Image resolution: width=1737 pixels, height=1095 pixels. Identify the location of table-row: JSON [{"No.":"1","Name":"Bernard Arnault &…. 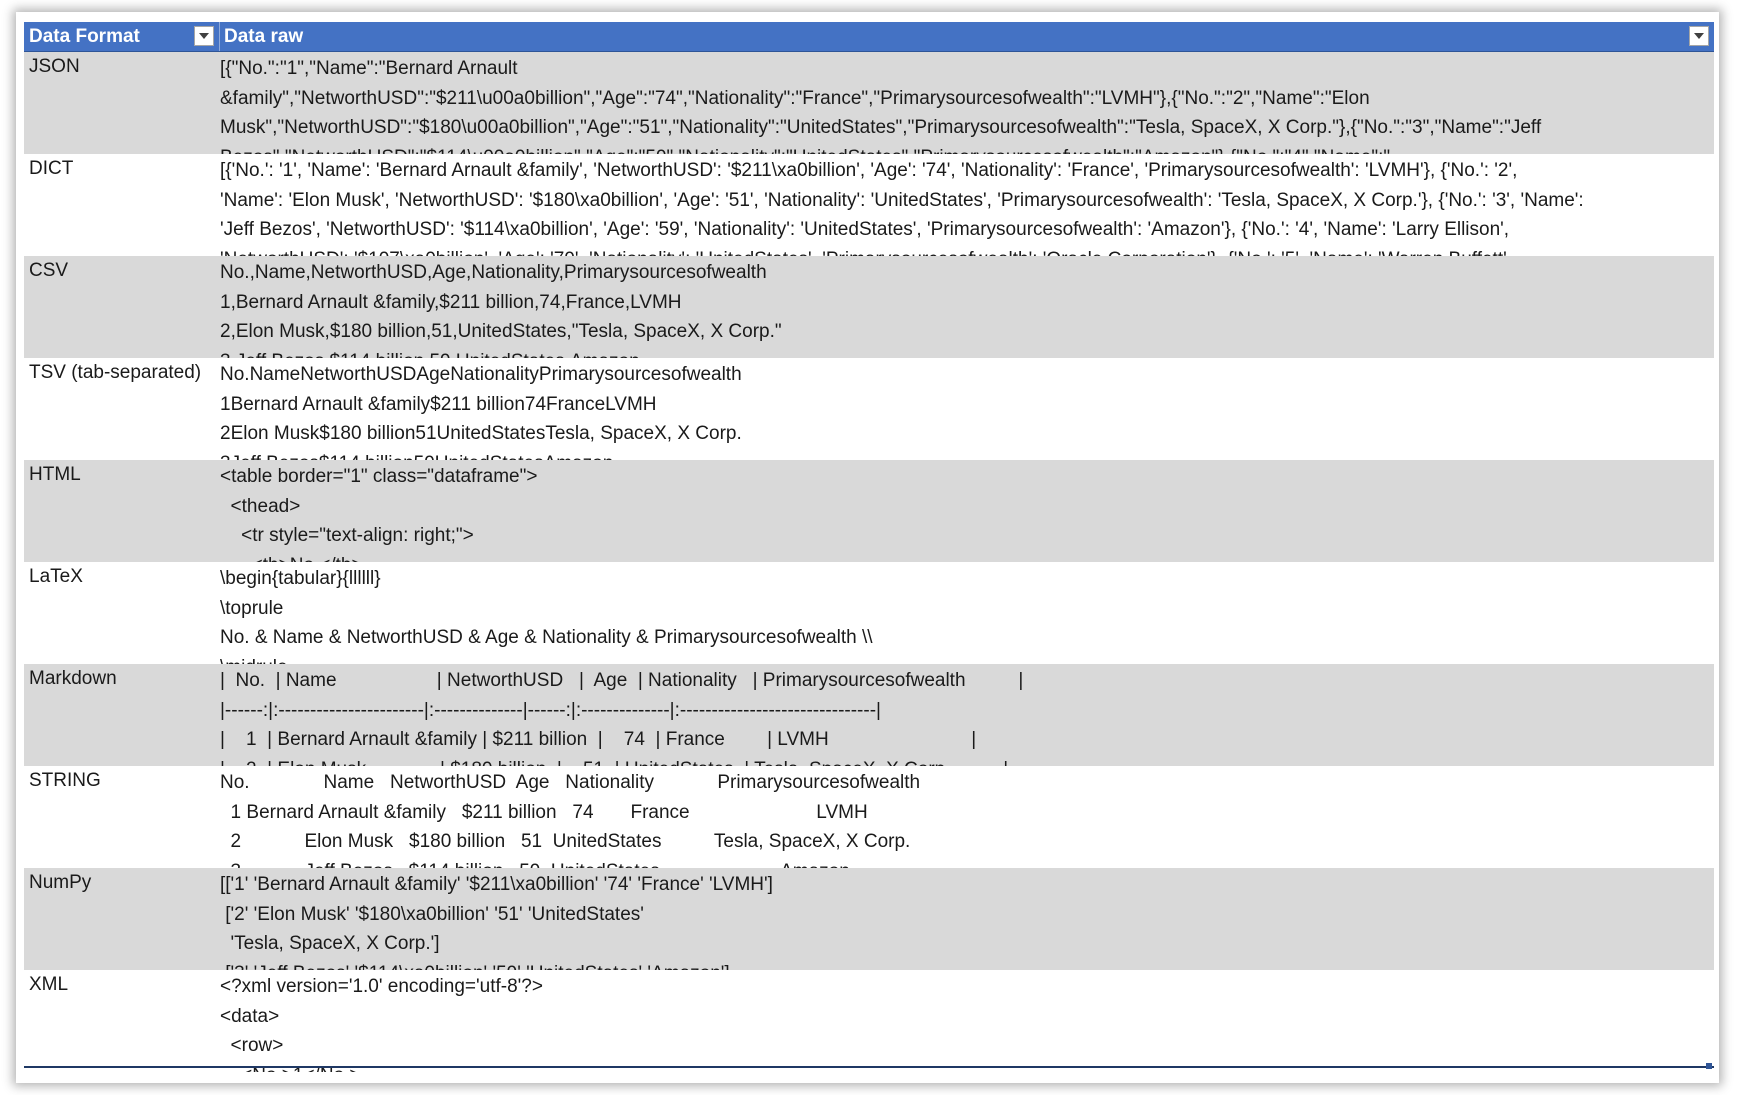
(869, 103).